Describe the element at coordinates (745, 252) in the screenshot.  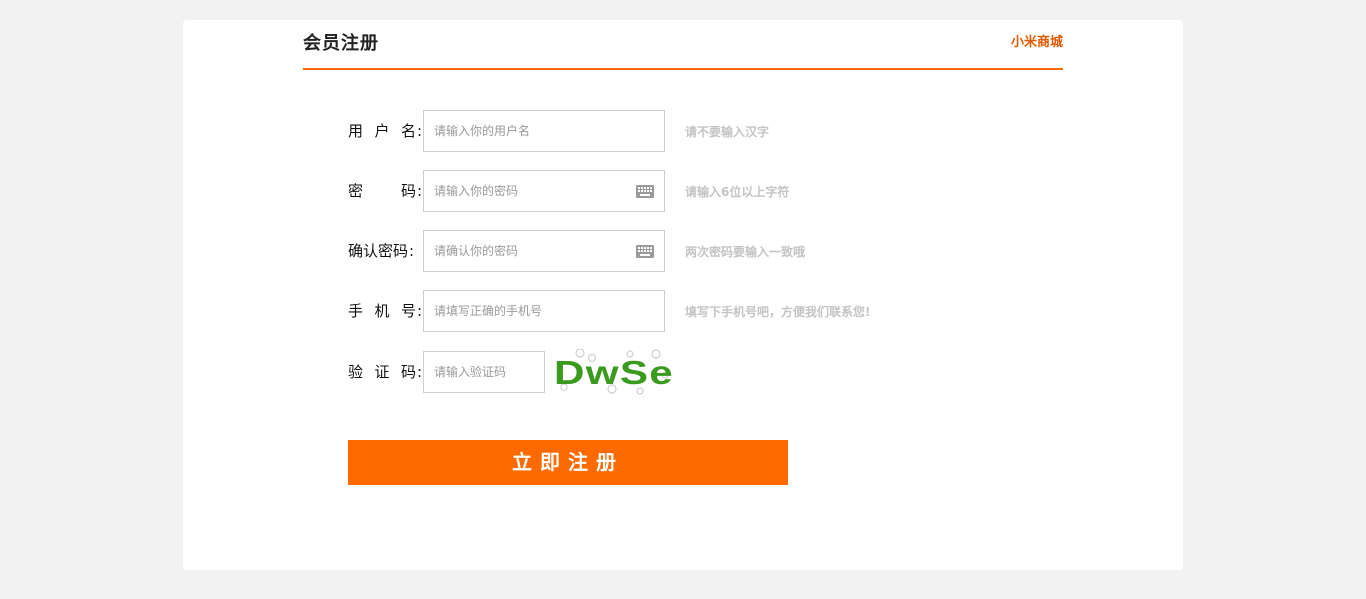
I see `confirm-password-hint: 两次密码要输入一致哦` at that location.